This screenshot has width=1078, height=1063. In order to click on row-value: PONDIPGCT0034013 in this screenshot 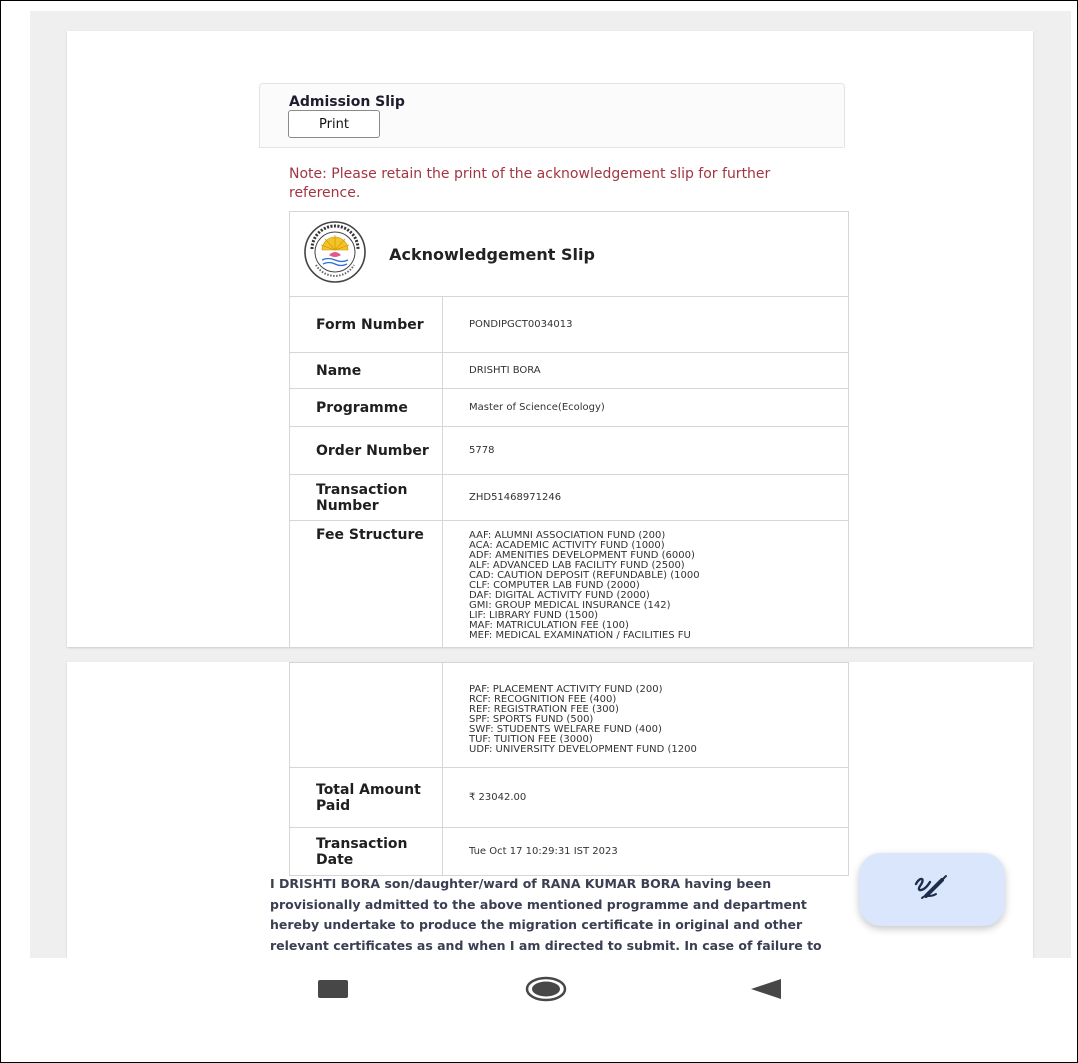, I will do `click(645, 324)`.